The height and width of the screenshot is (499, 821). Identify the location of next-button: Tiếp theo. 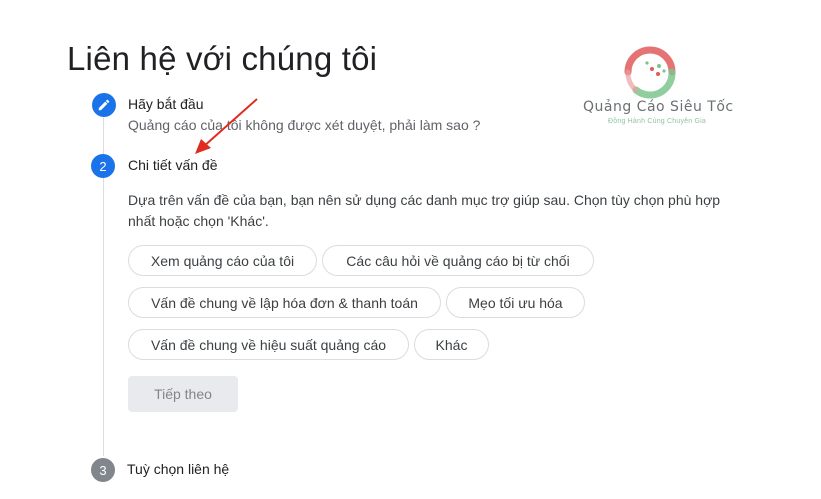
(183, 394).